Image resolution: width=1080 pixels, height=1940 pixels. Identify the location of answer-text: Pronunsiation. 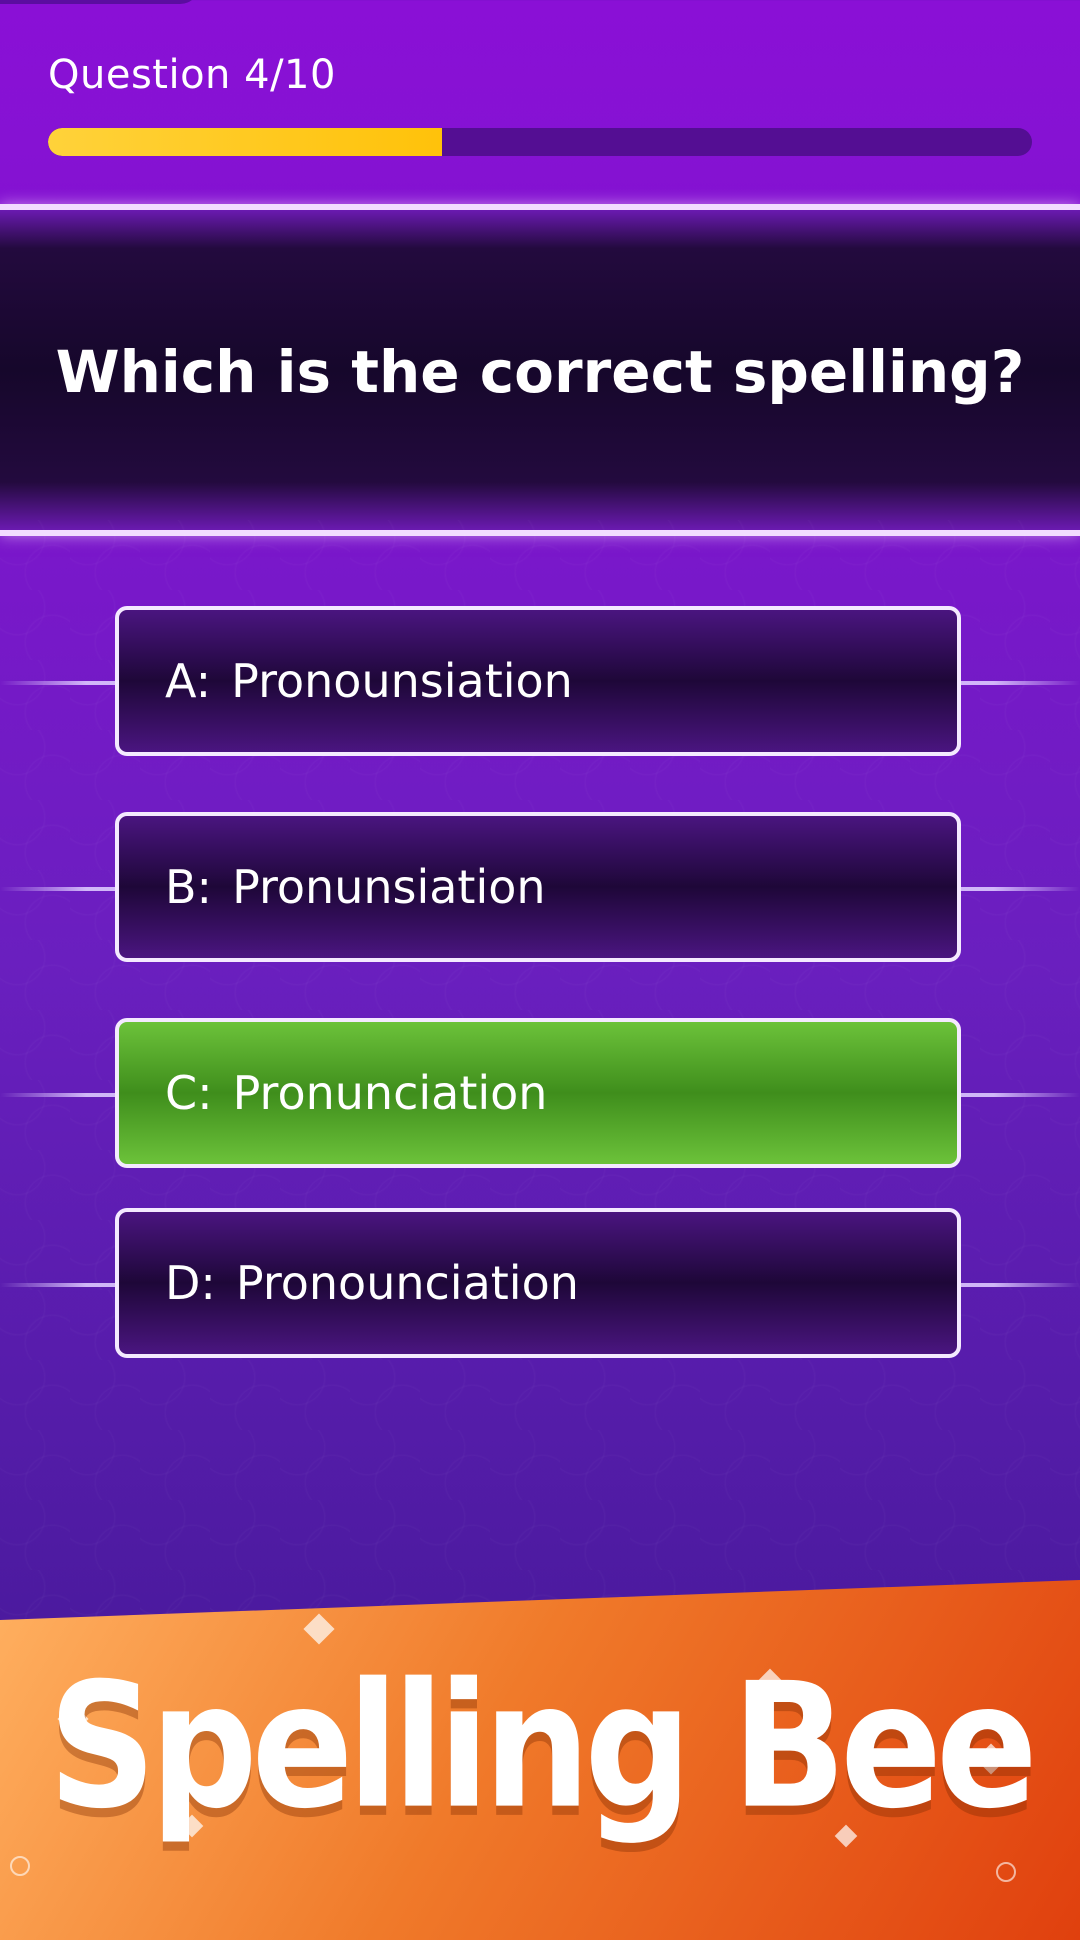
(389, 887).